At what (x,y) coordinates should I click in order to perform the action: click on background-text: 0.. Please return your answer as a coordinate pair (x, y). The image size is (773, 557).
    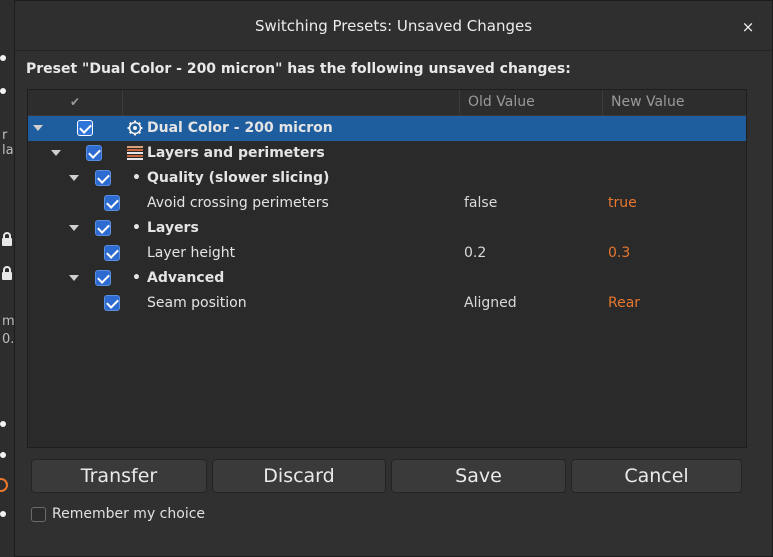
    Looking at the image, I should click on (8, 339).